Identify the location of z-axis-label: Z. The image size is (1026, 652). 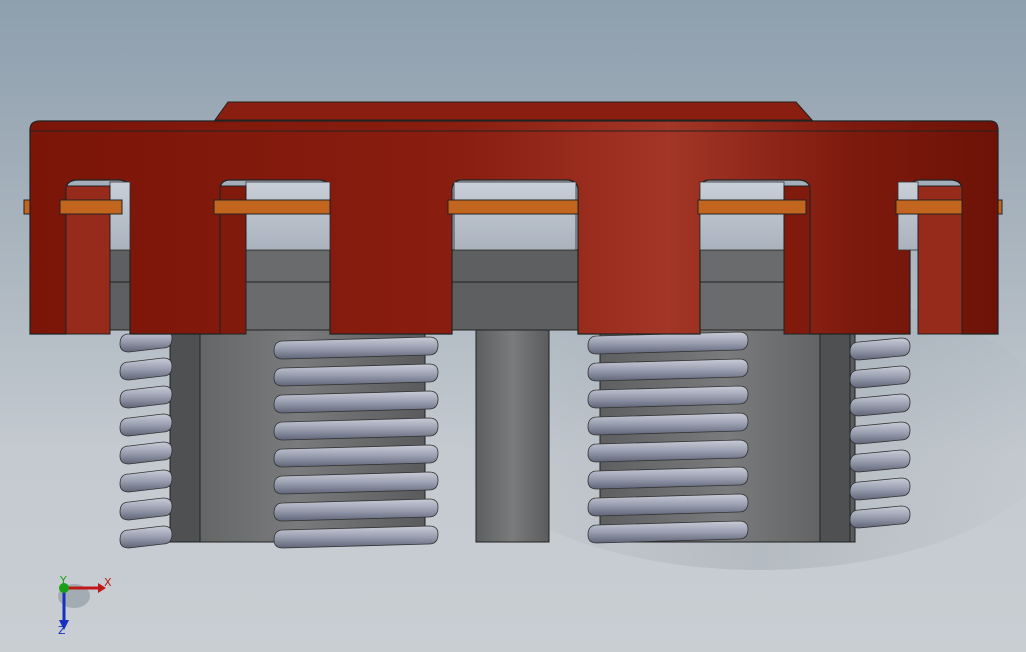
(62, 630).